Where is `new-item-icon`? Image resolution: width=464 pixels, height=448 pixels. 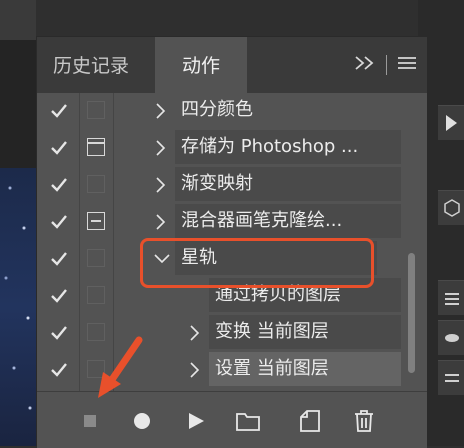 new-item-icon is located at coordinates (310, 421).